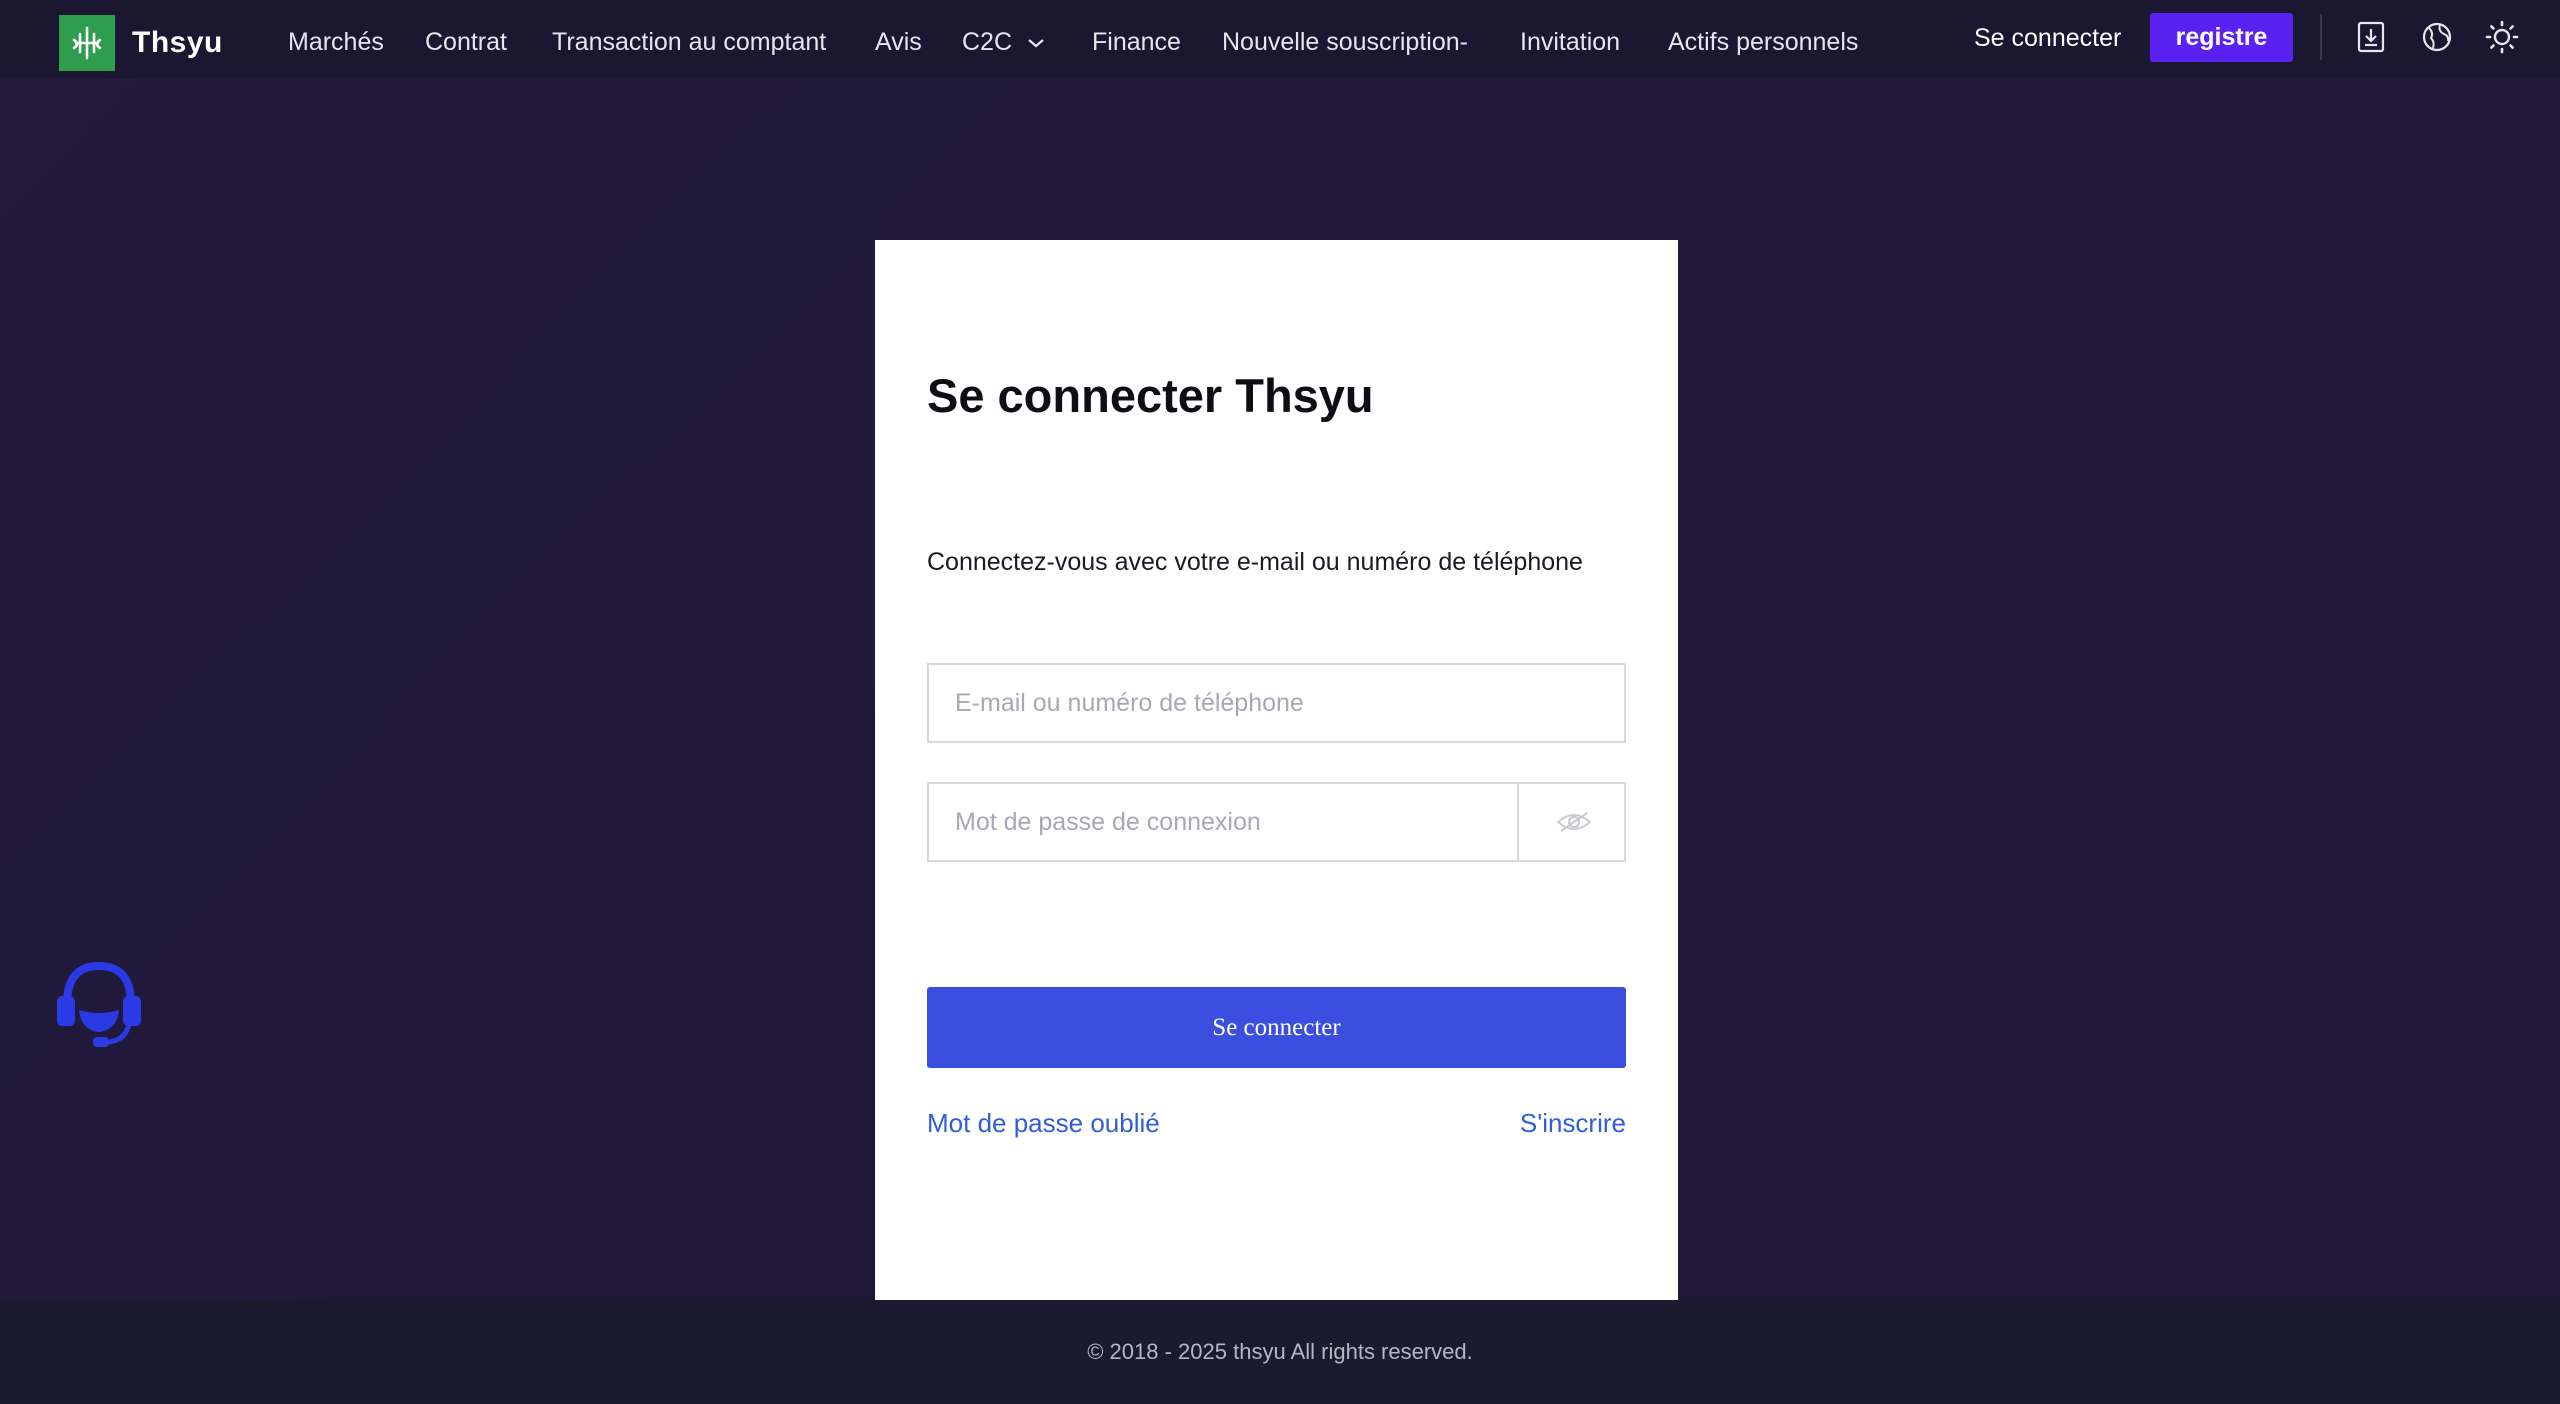 This screenshot has height=1404, width=2560. Describe the element at coordinates (689, 42) in the screenshot. I see `nav-spot-trading: Transaction au comptant` at that location.